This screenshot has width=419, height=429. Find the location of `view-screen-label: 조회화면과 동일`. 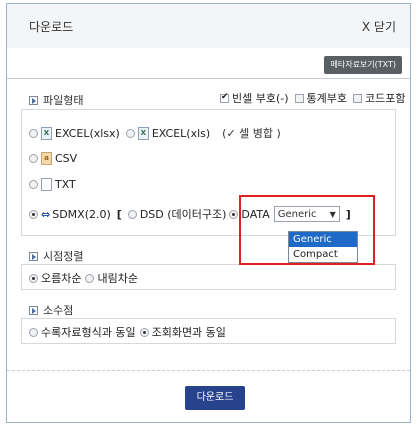

view-screen-label: 조회화면과 동일 is located at coordinates (188, 332).